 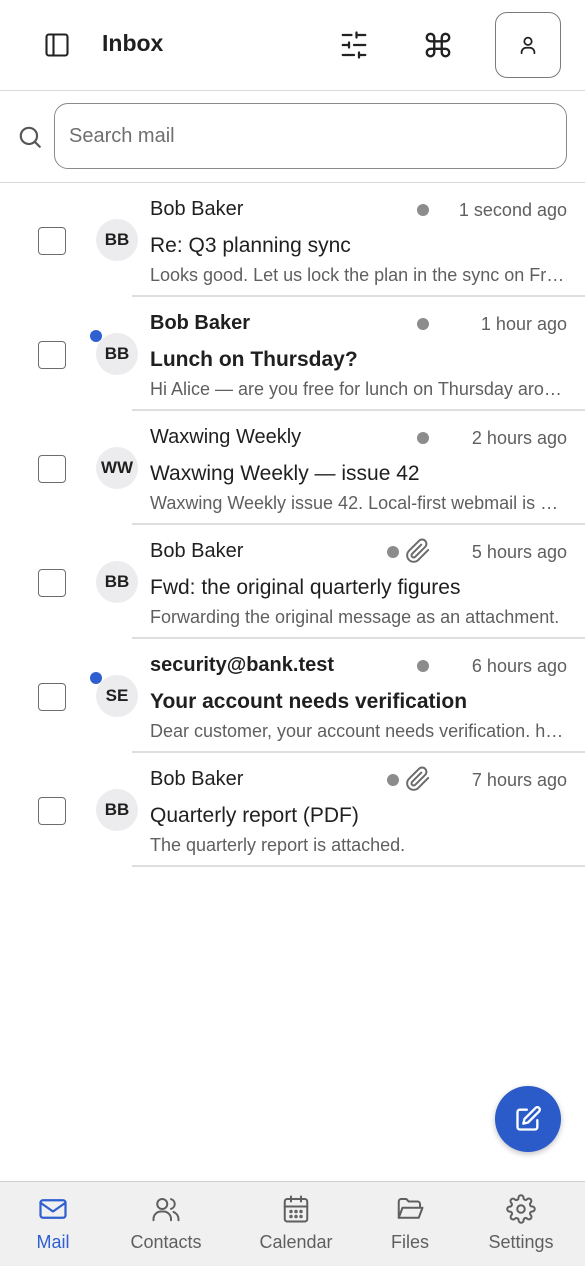 What do you see at coordinates (254, 815) in the screenshot?
I see `message-subject: Quarterly report (PDF)` at bounding box center [254, 815].